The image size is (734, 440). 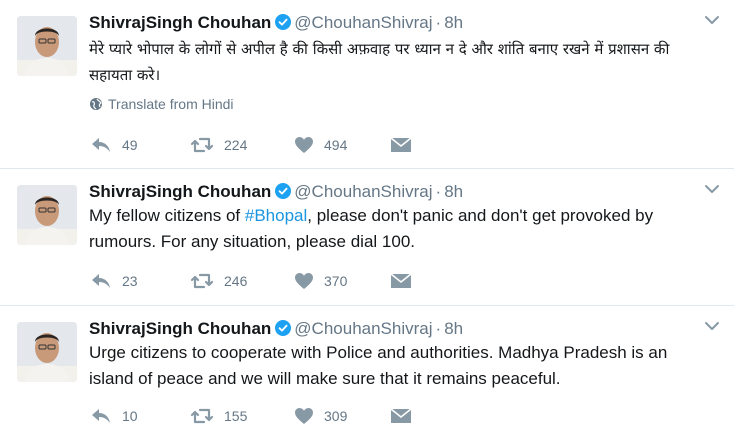 What do you see at coordinates (114, 416) in the screenshot?
I see `reply-button: 10` at bounding box center [114, 416].